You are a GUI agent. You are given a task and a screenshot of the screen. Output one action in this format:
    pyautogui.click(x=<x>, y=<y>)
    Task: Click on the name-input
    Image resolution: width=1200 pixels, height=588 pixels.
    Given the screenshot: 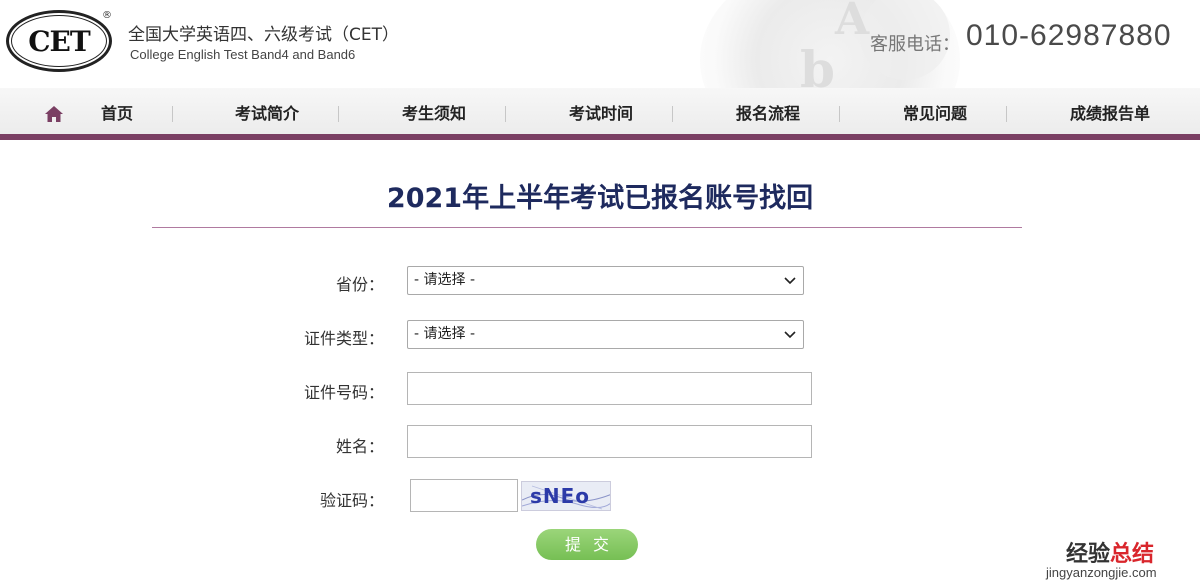 What is the action you would take?
    pyautogui.click(x=609, y=441)
    